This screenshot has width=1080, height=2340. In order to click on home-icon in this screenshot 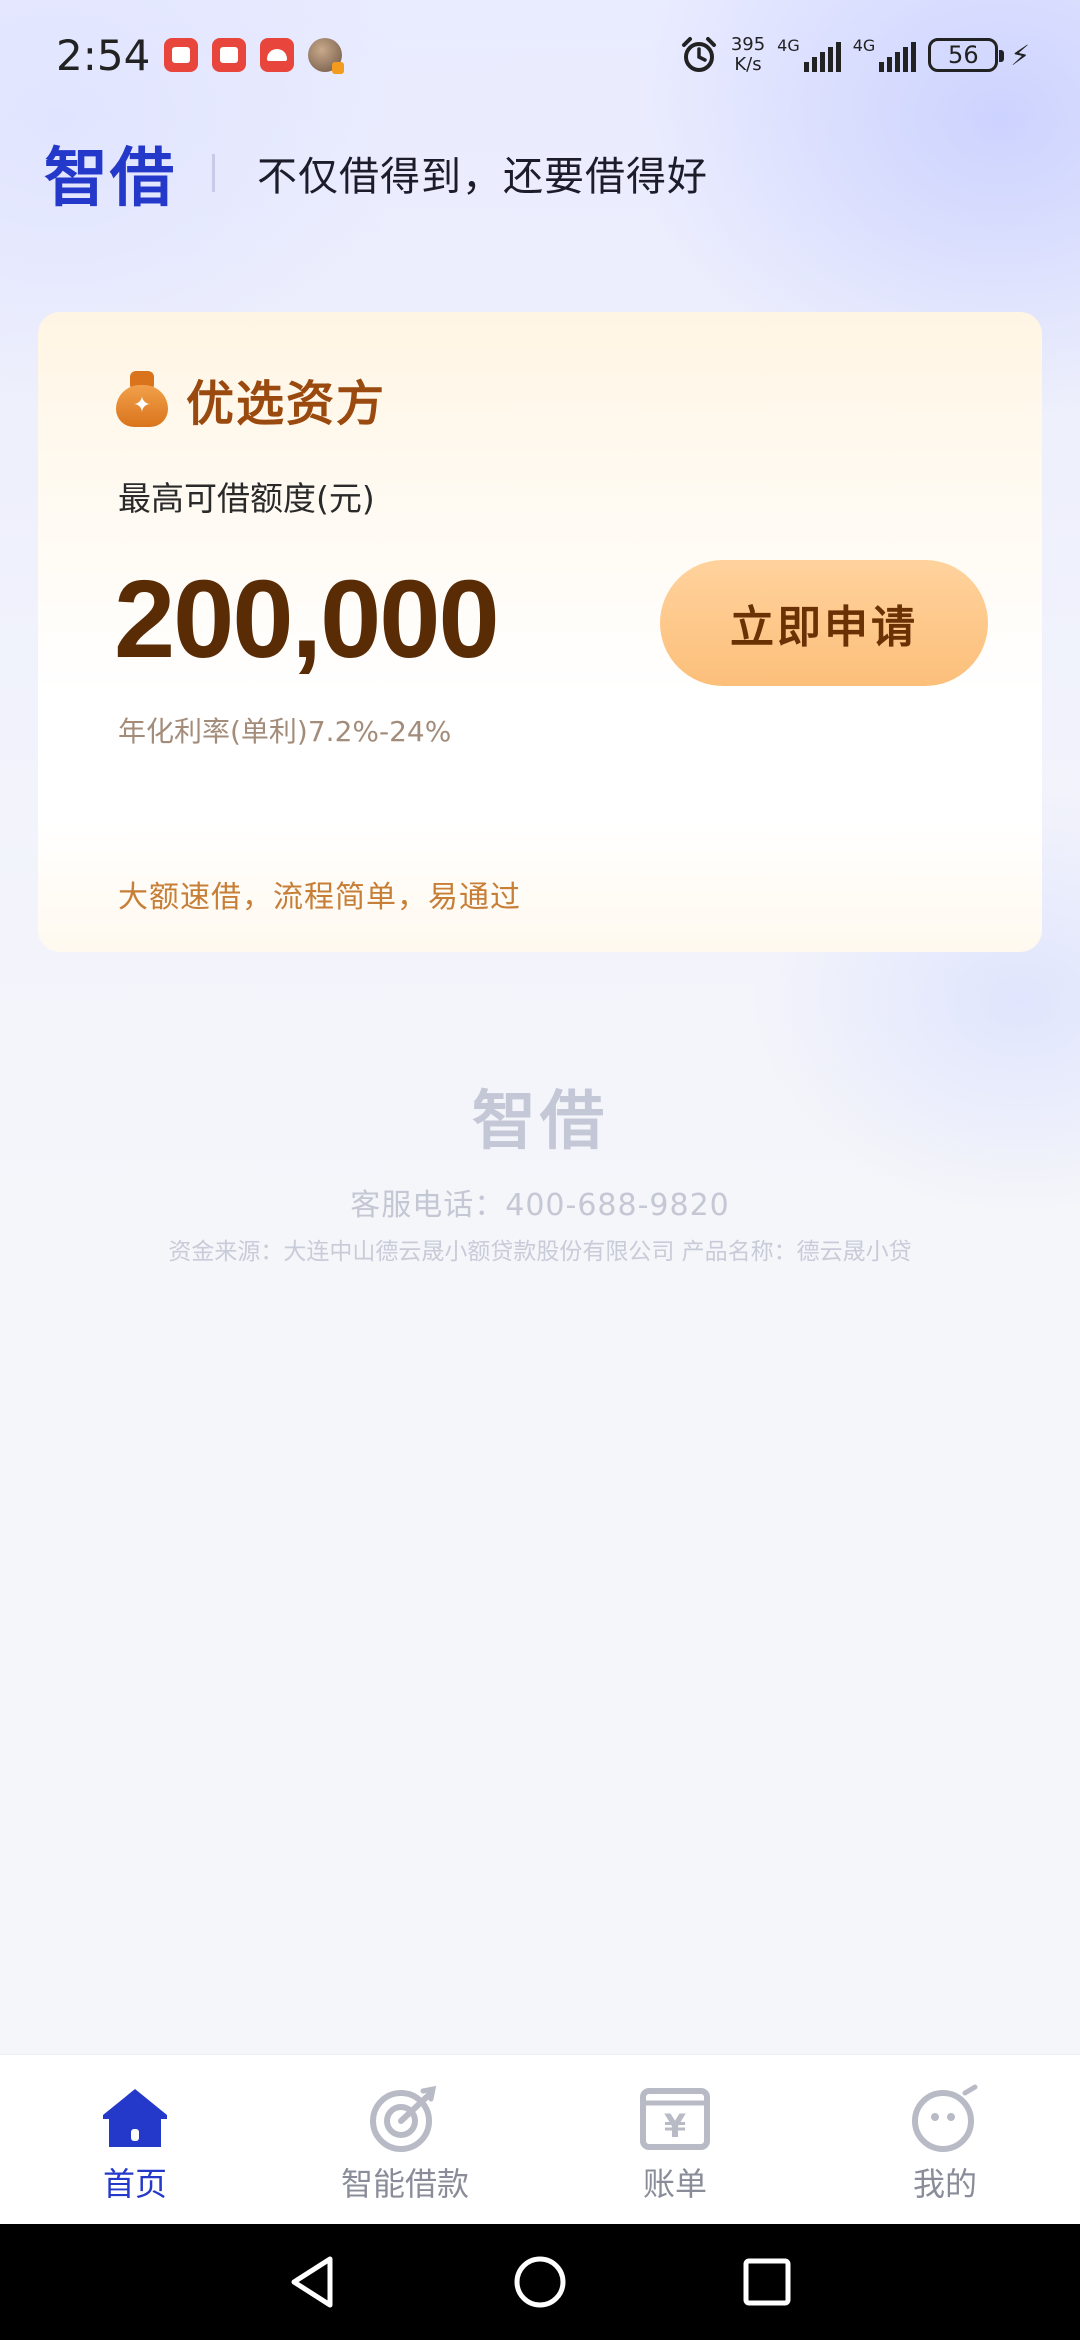, I will do `click(135, 2118)`.